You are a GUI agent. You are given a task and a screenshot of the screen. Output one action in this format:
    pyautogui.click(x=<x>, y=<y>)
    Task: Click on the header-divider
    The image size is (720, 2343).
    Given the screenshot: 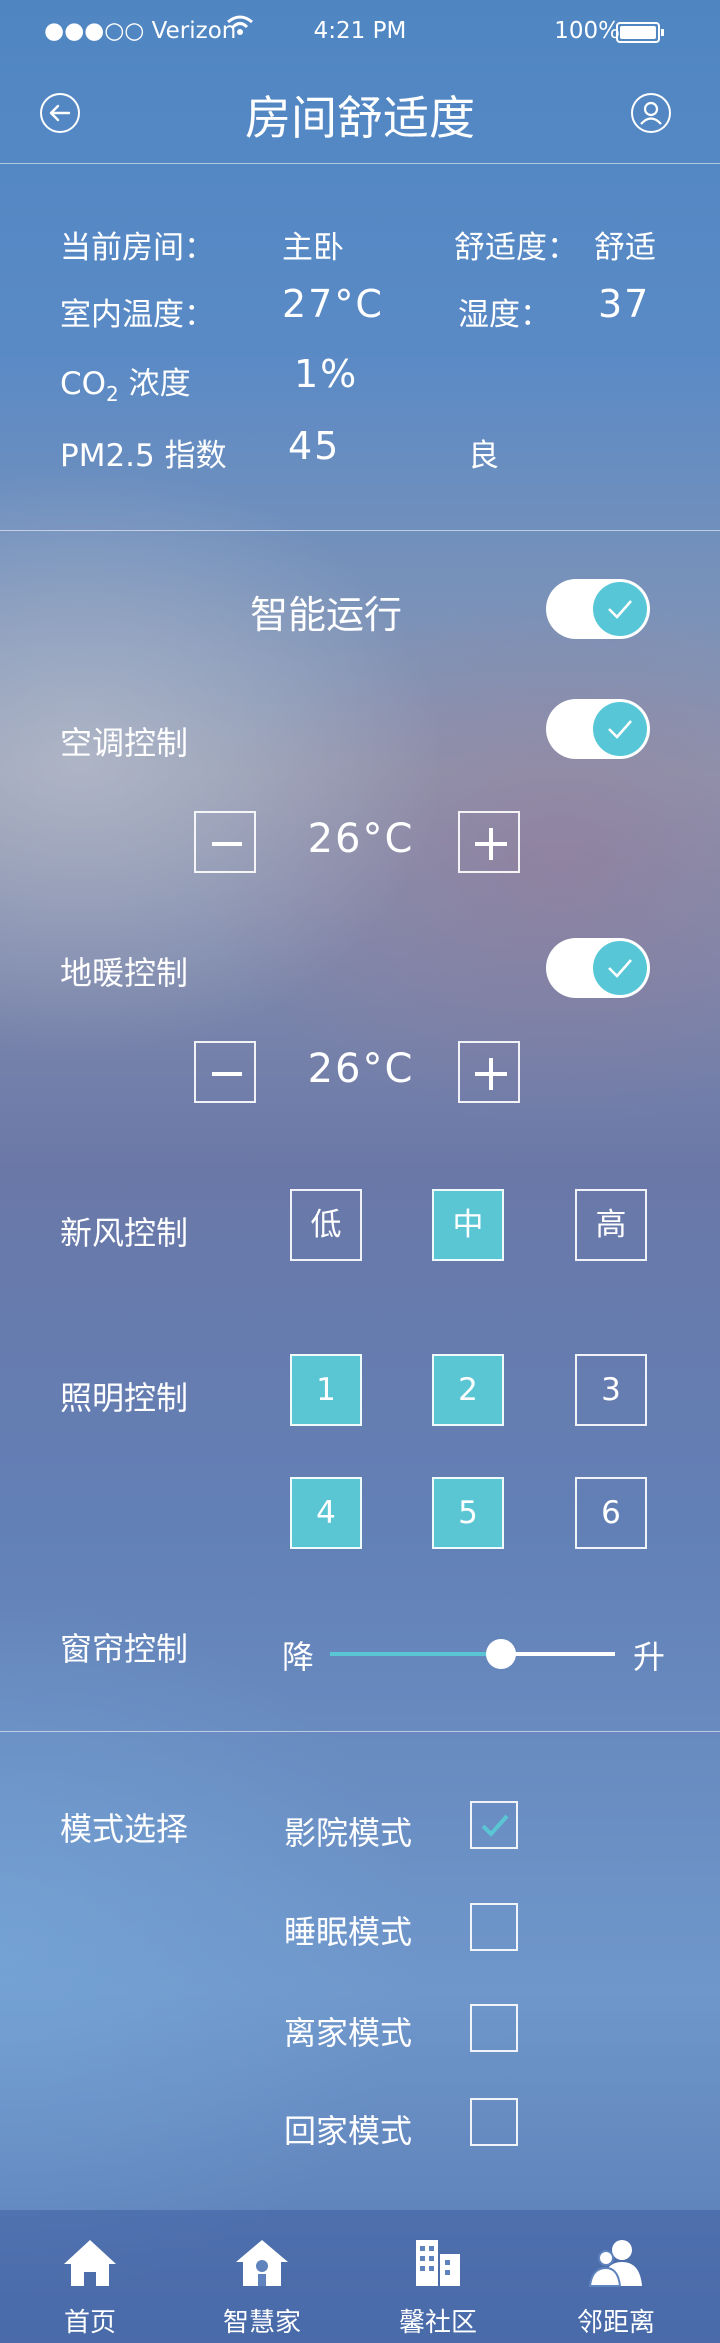 What is the action you would take?
    pyautogui.click(x=360, y=163)
    